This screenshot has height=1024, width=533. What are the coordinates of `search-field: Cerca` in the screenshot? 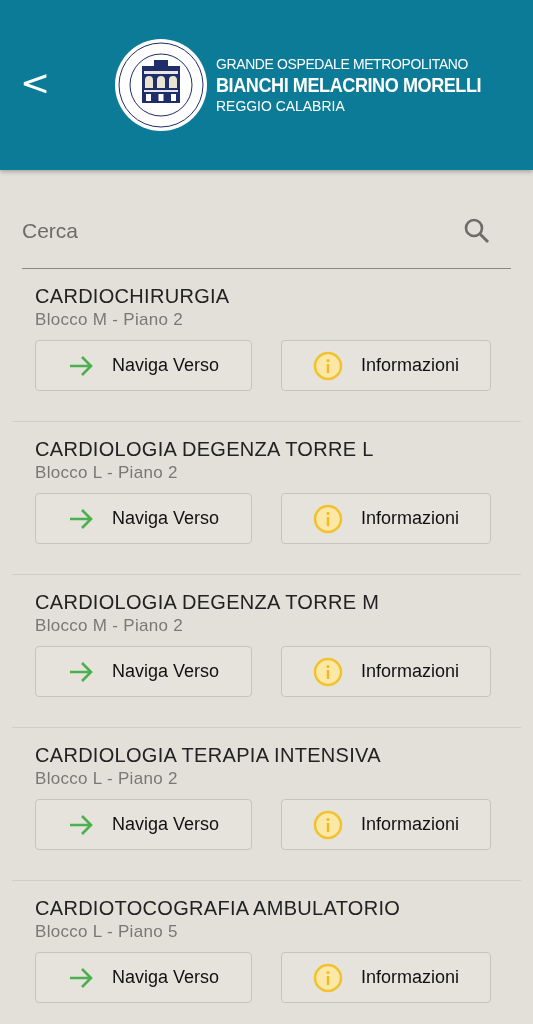 It's located at (172, 231).